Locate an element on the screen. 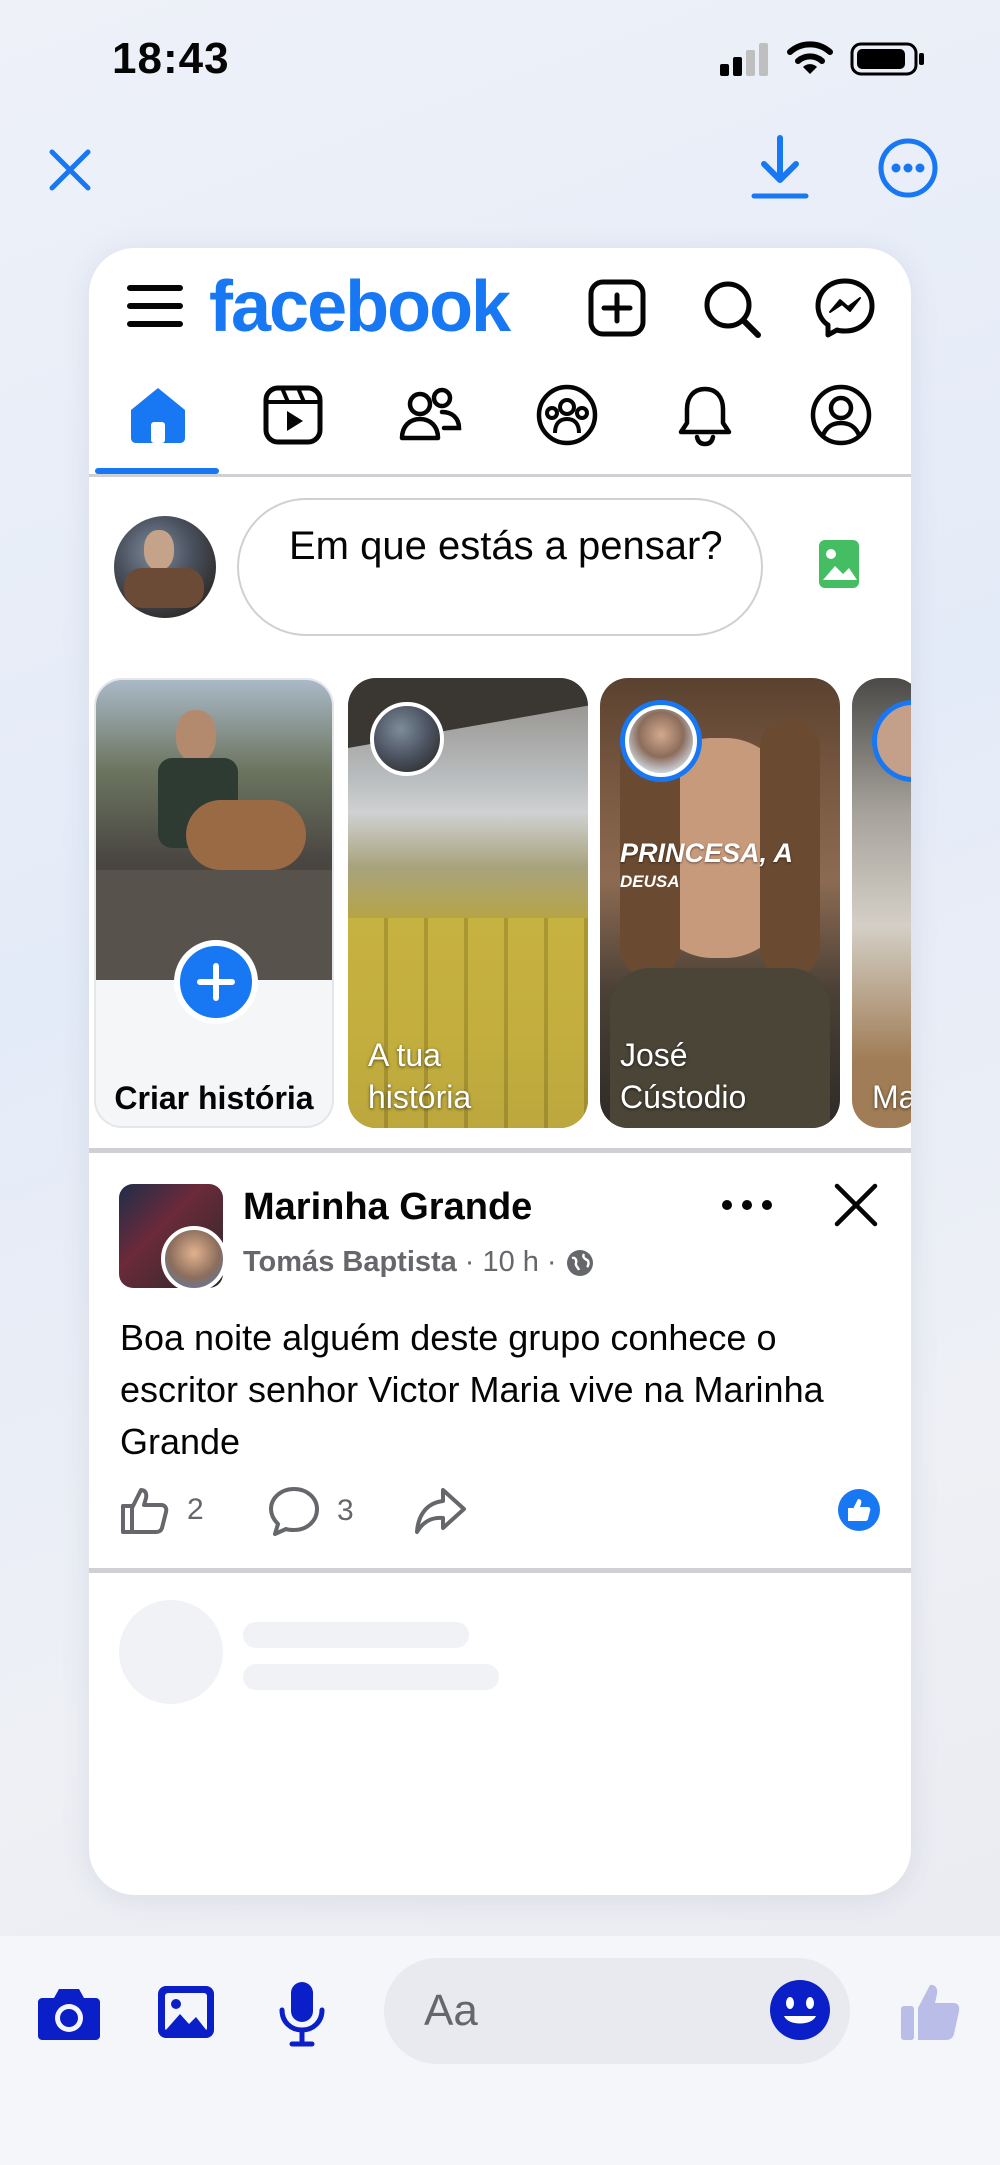 This screenshot has width=1000, height=2165. story-own-label: A tua história is located at coordinates (420, 1076).